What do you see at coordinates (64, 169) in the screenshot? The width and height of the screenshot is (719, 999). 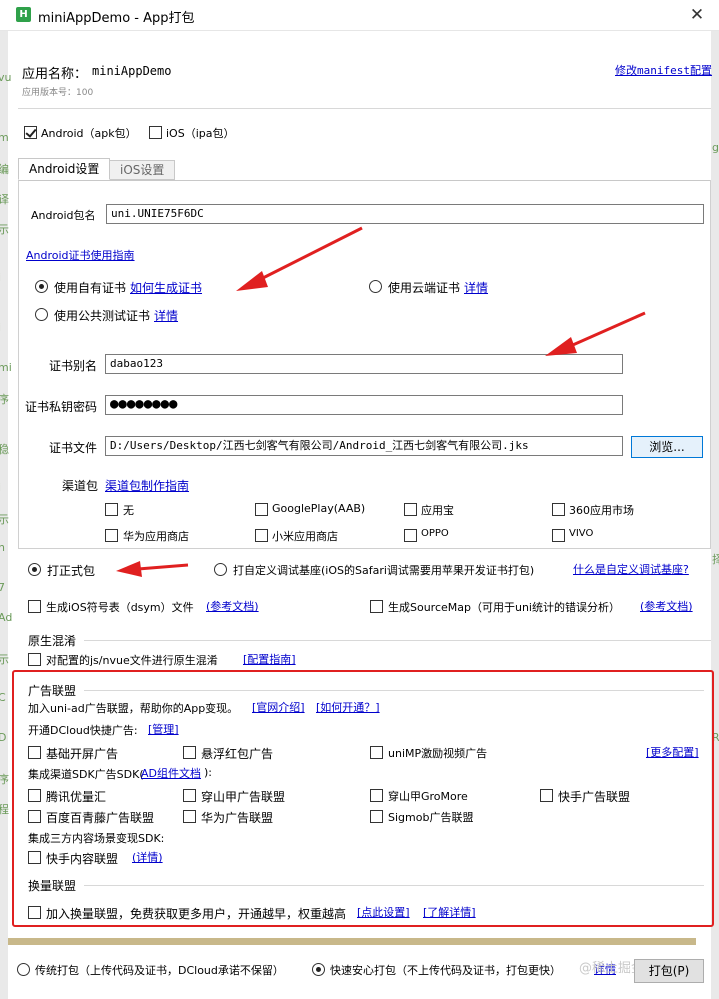 I see `tab-android-settings: Android设置` at bounding box center [64, 169].